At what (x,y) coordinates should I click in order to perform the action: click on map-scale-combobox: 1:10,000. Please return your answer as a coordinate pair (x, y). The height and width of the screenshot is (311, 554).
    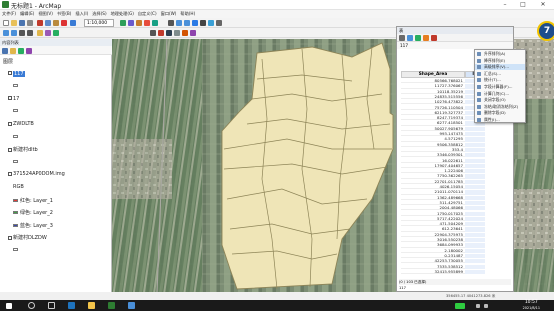
    Looking at the image, I should click on (99, 23).